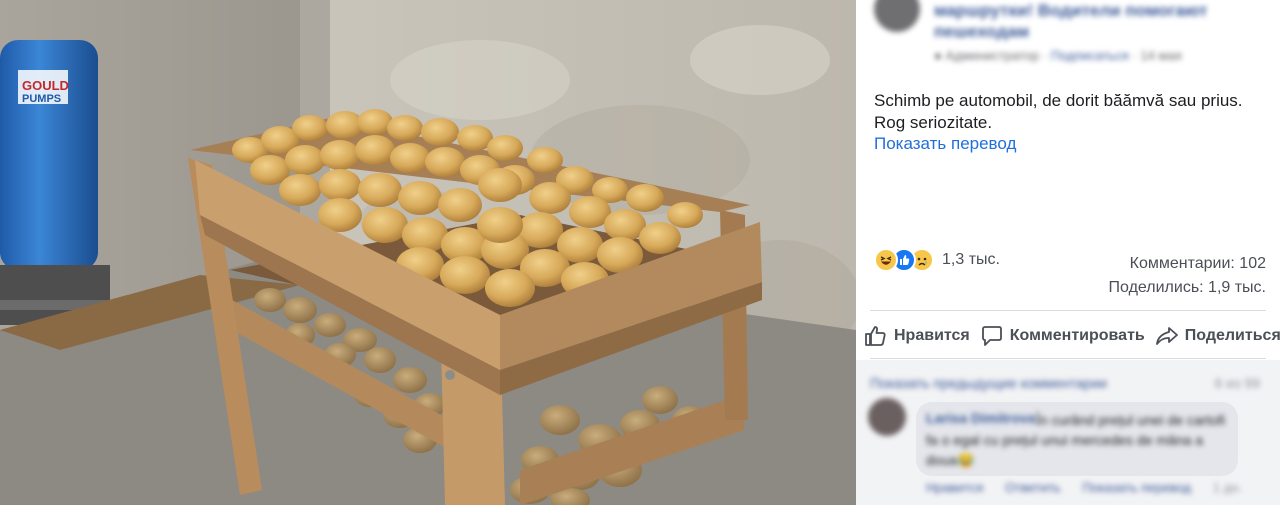 This screenshot has height=505, width=1280. Describe the element at coordinates (933, 122) in the screenshot. I see `post-text-line: Rog seriozitate.` at that location.